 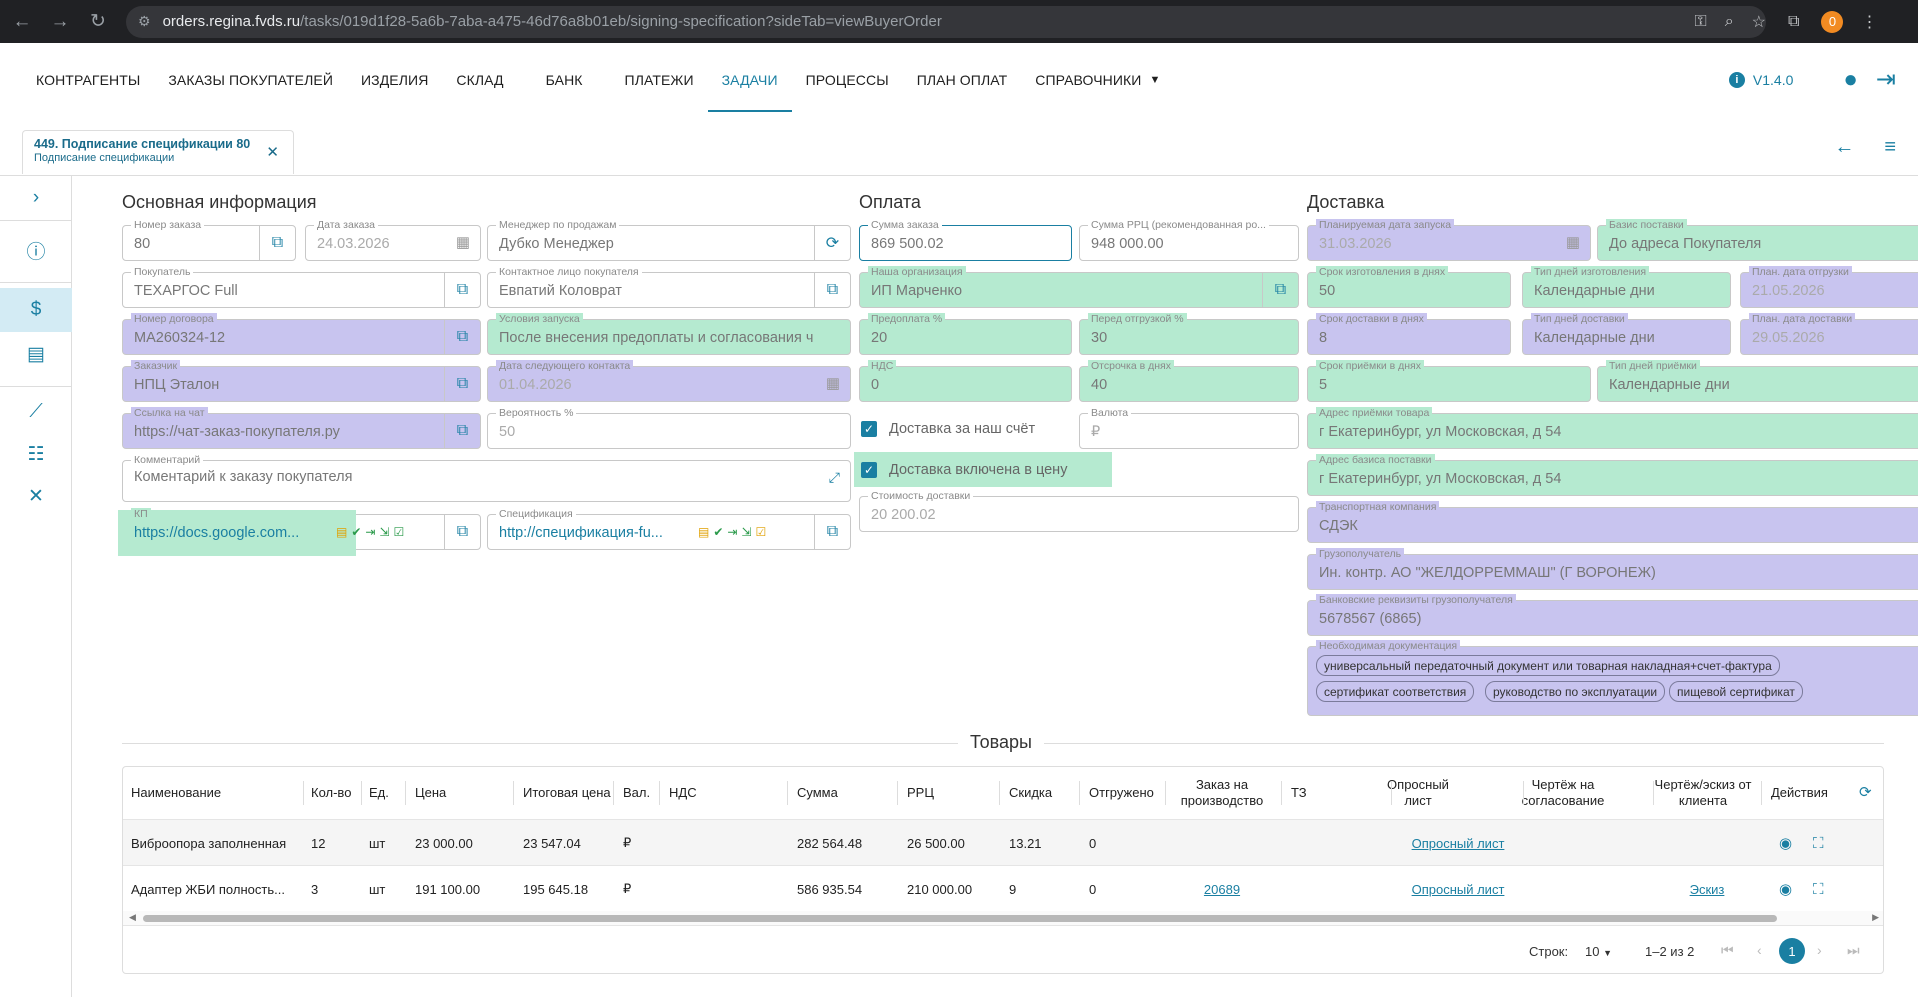 I want to click on order-sum-field: Сумма заказа 869 500.02, so click(x=965, y=240).